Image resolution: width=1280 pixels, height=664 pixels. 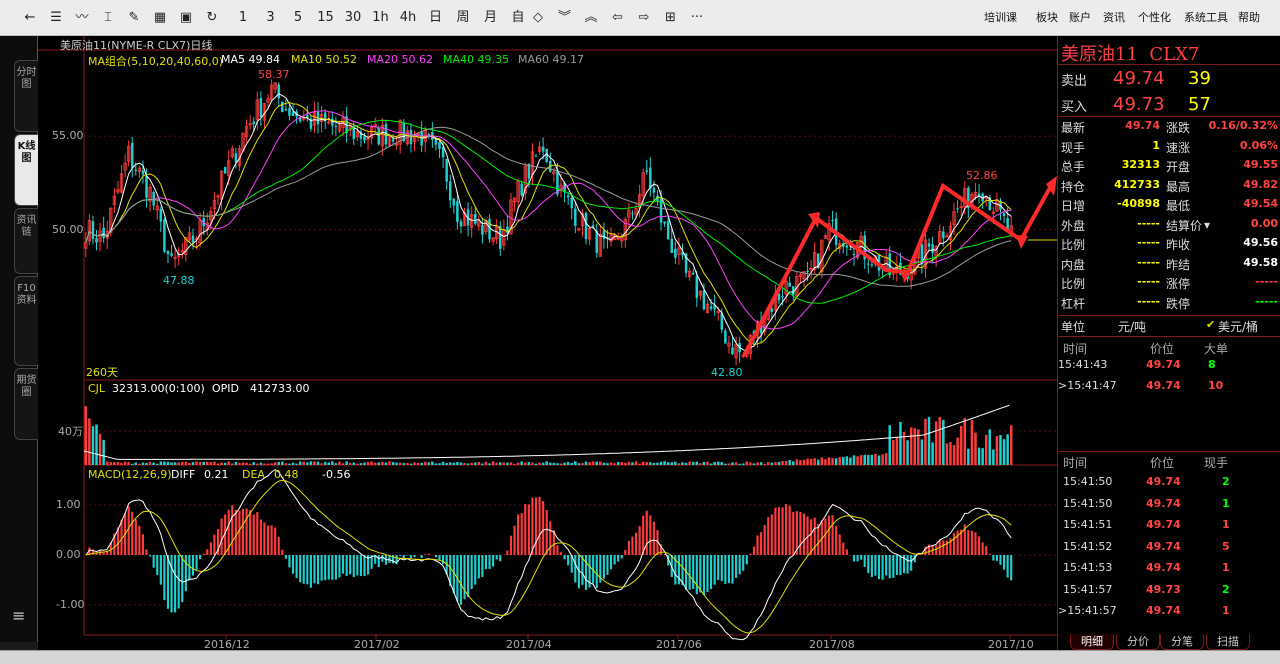 I want to click on big-order-header: 时间, so click(x=1075, y=349).